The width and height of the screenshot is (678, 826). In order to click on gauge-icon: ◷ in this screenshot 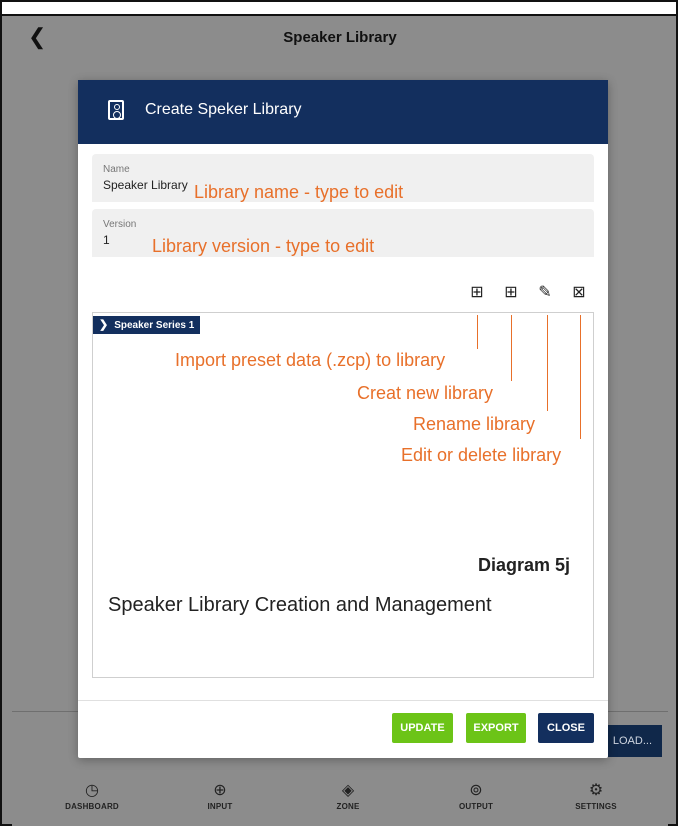, I will do `click(92, 790)`.